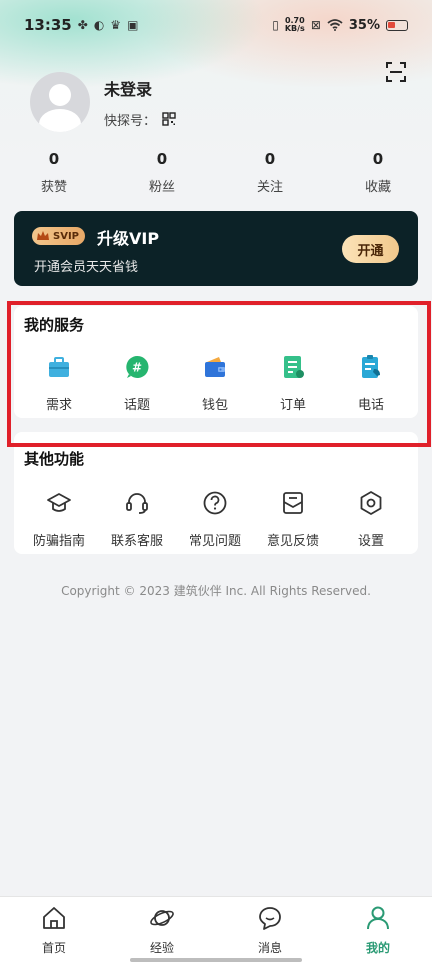 This screenshot has height=965, width=432. What do you see at coordinates (137, 503) in the screenshot?
I see `headset-icon` at bounding box center [137, 503].